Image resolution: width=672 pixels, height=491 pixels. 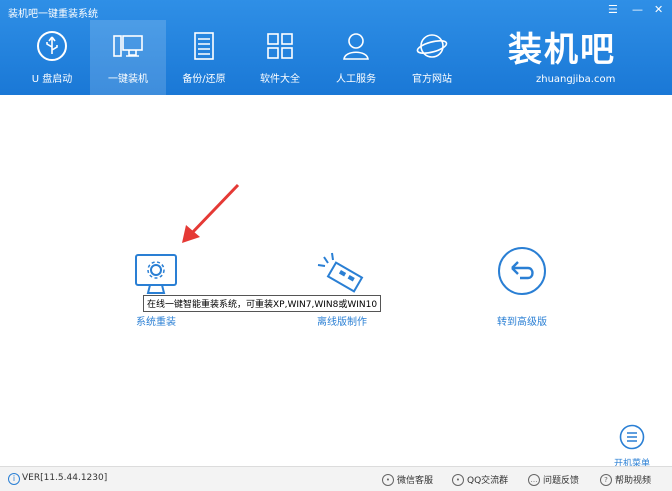 What do you see at coordinates (522, 322) in the screenshot?
I see `feature-label: 转到高级版` at bounding box center [522, 322].